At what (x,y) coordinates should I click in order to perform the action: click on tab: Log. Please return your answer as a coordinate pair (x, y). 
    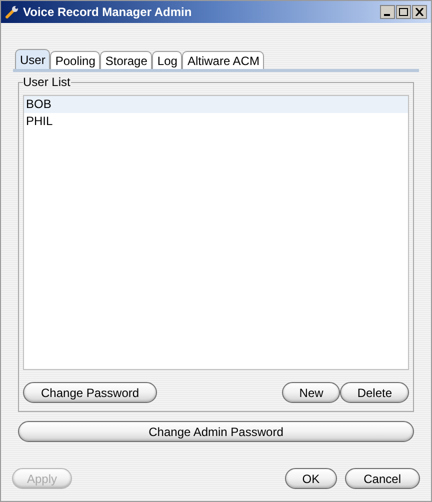
    Looking at the image, I should click on (167, 60).